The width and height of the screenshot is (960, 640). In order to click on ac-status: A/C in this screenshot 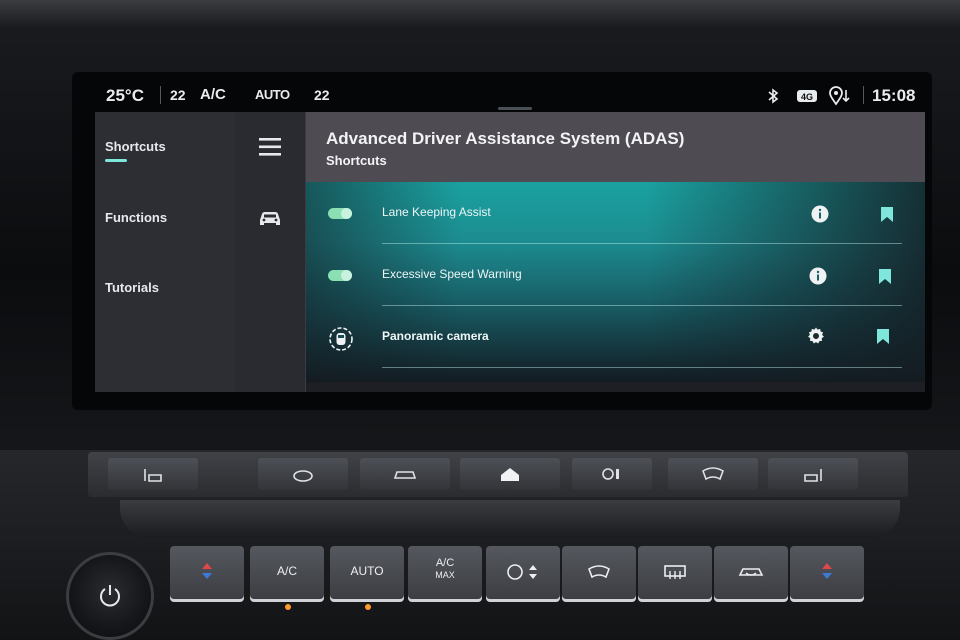, I will do `click(213, 94)`.